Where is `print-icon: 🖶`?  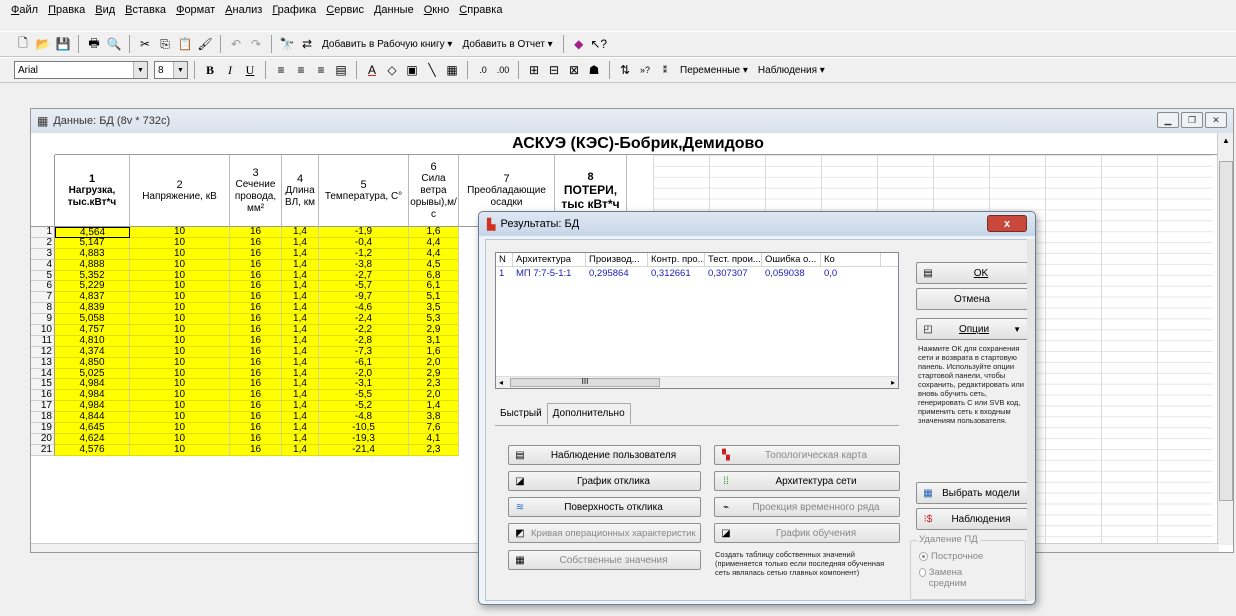 print-icon: 🖶 is located at coordinates (94, 44).